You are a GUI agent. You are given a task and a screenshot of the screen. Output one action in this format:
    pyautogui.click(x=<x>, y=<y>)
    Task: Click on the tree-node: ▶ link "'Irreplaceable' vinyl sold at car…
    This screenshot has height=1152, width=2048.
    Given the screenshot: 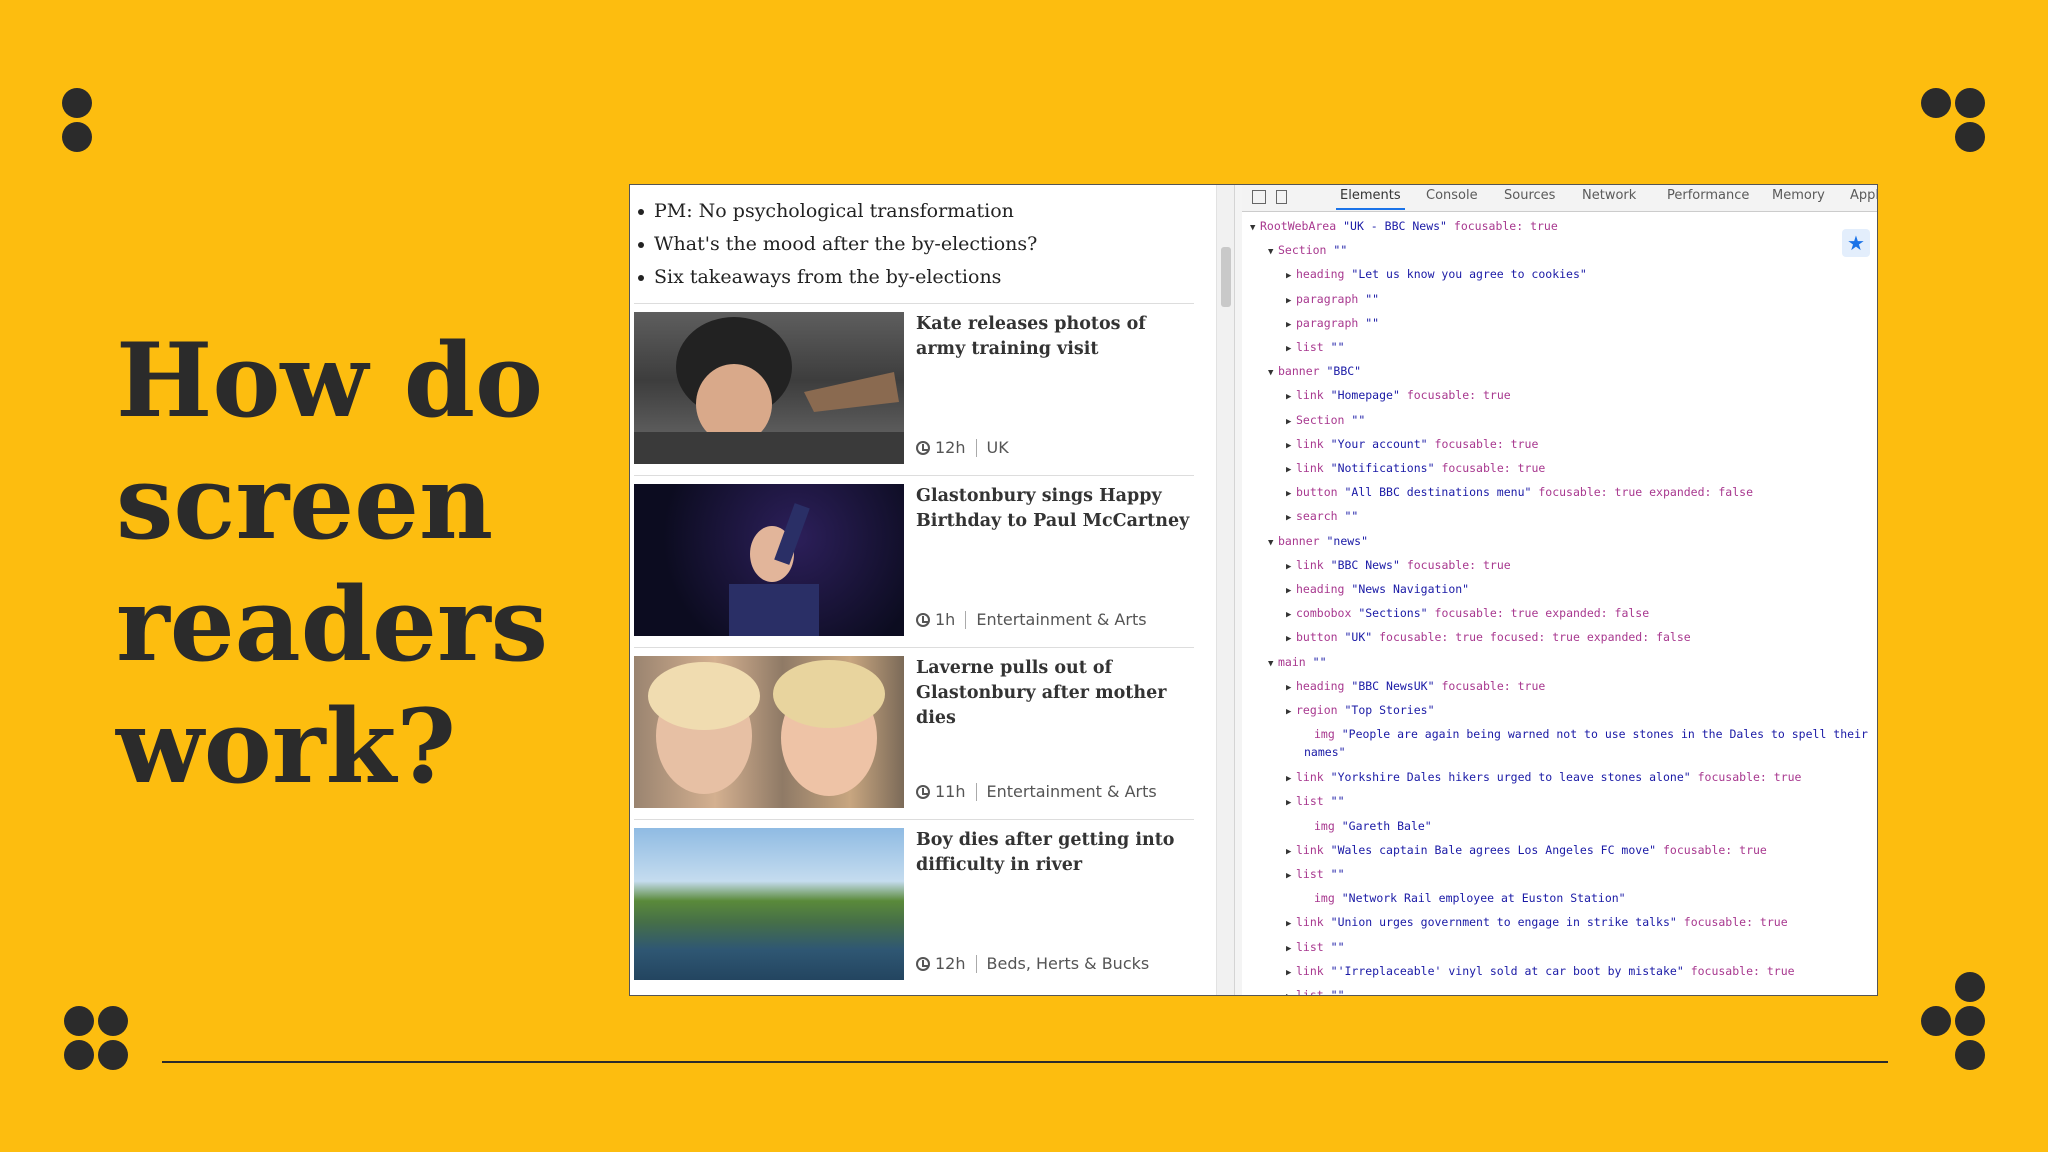 What is the action you would take?
    pyautogui.click(x=1540, y=972)
    